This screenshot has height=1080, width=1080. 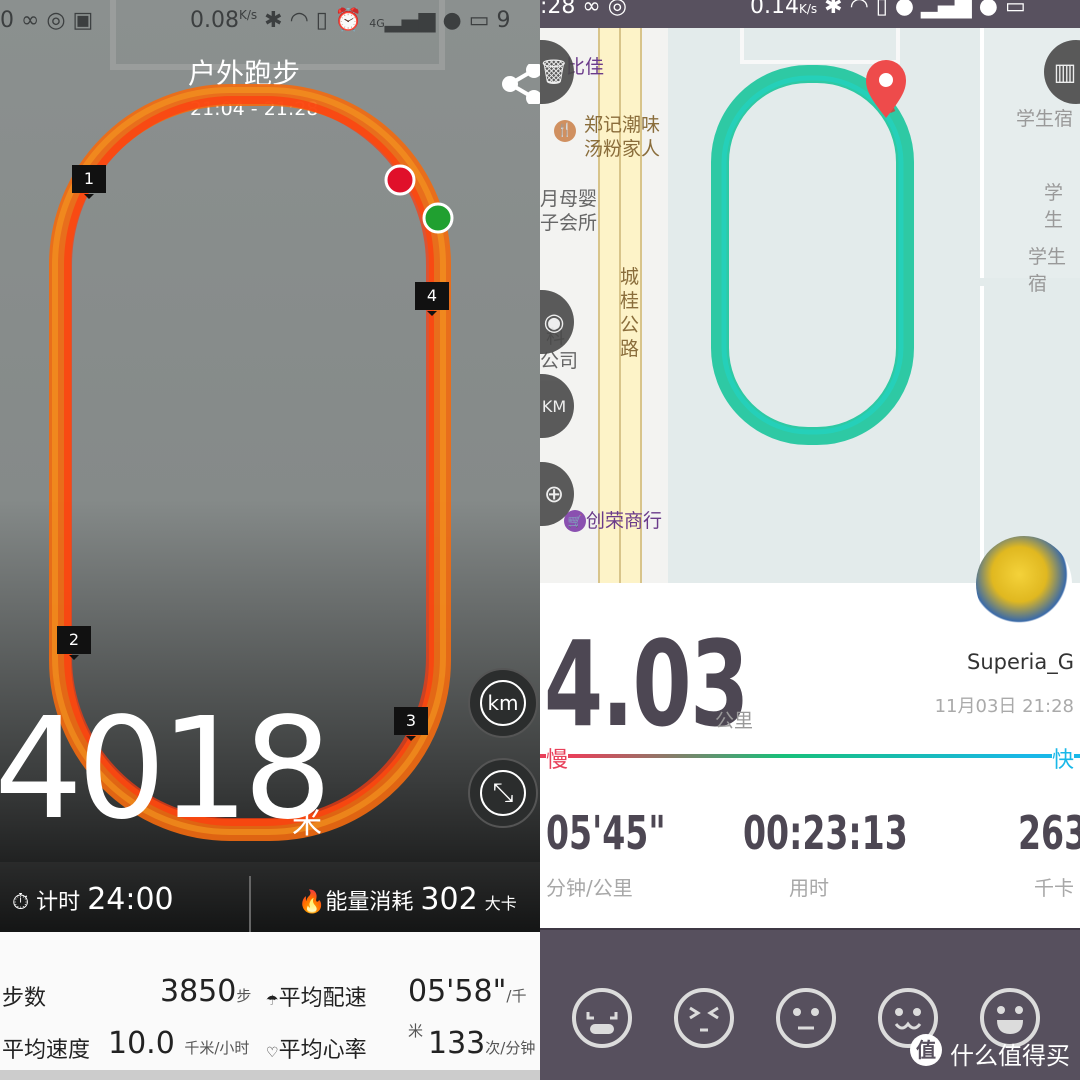 What do you see at coordinates (89, 182) in the screenshot?
I see `km-marker-1: 1` at bounding box center [89, 182].